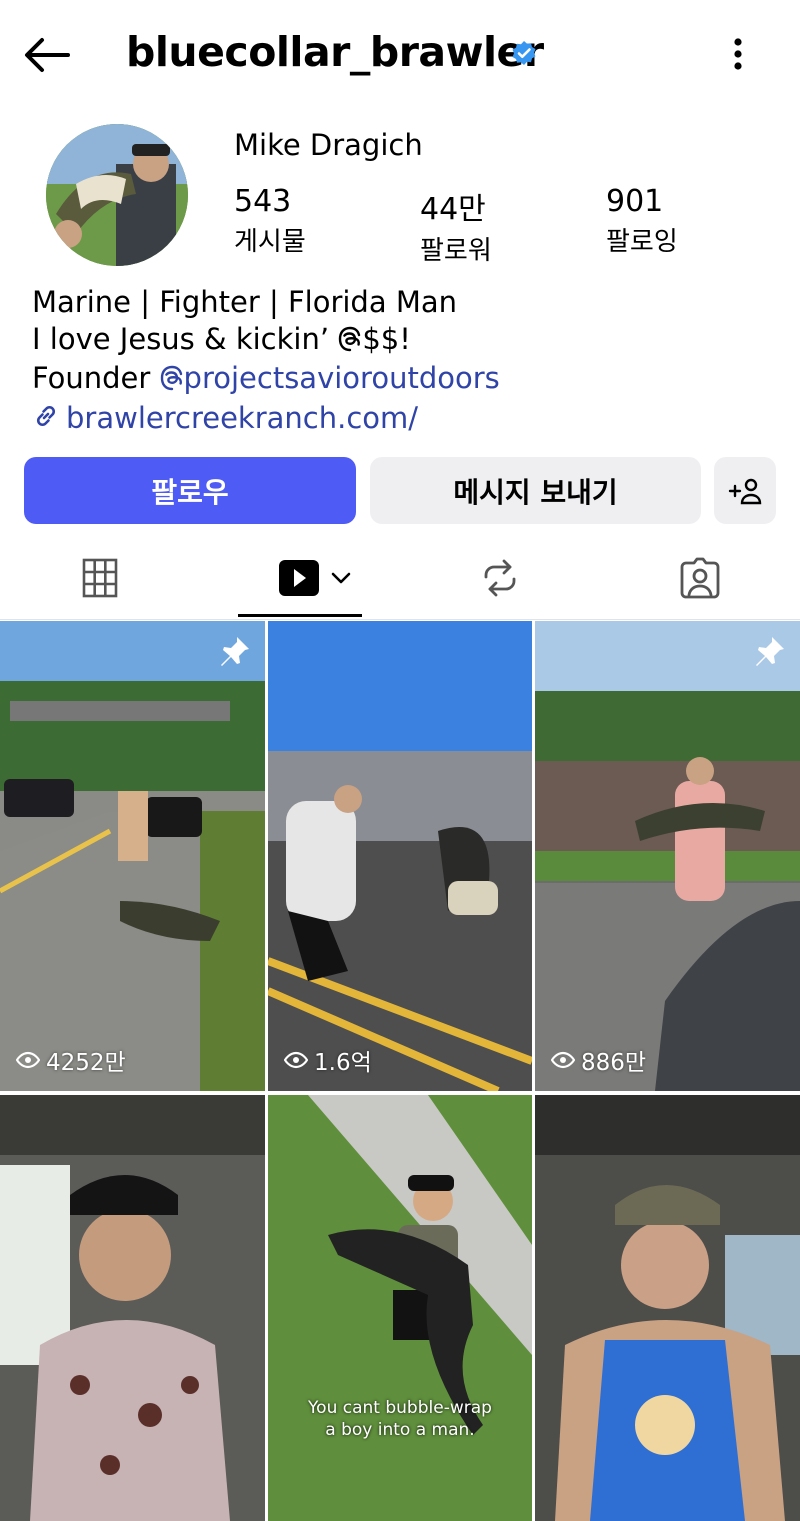 This screenshot has height=1521, width=800. I want to click on back-arrow-icon, so click(47, 55).